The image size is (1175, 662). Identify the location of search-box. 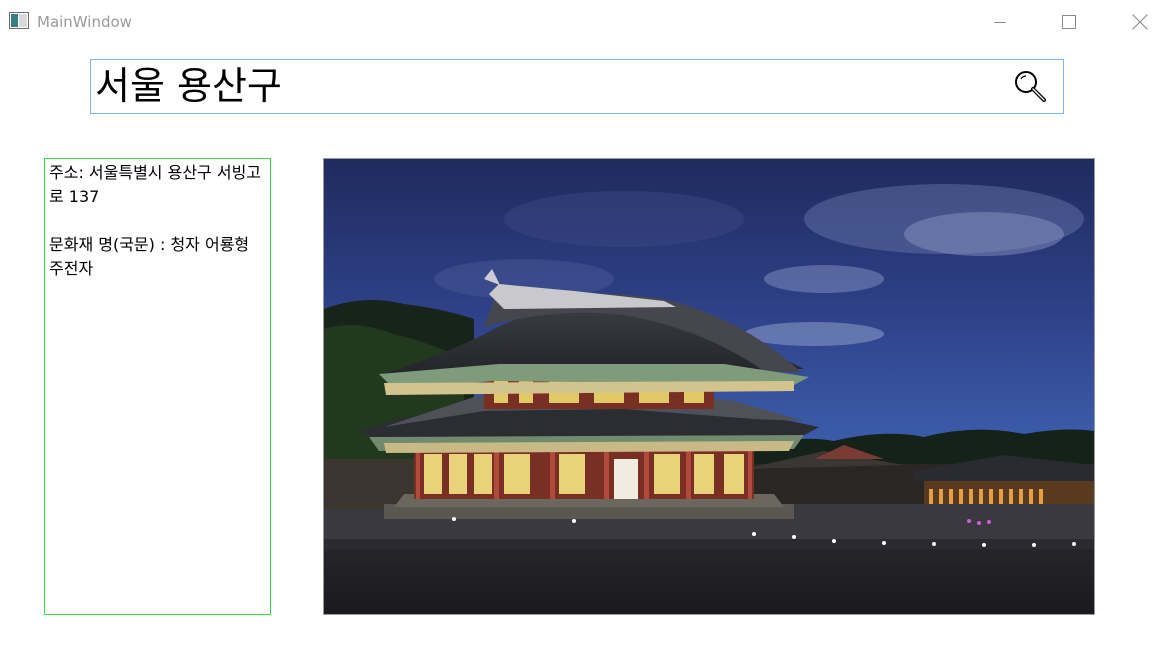
(577, 86).